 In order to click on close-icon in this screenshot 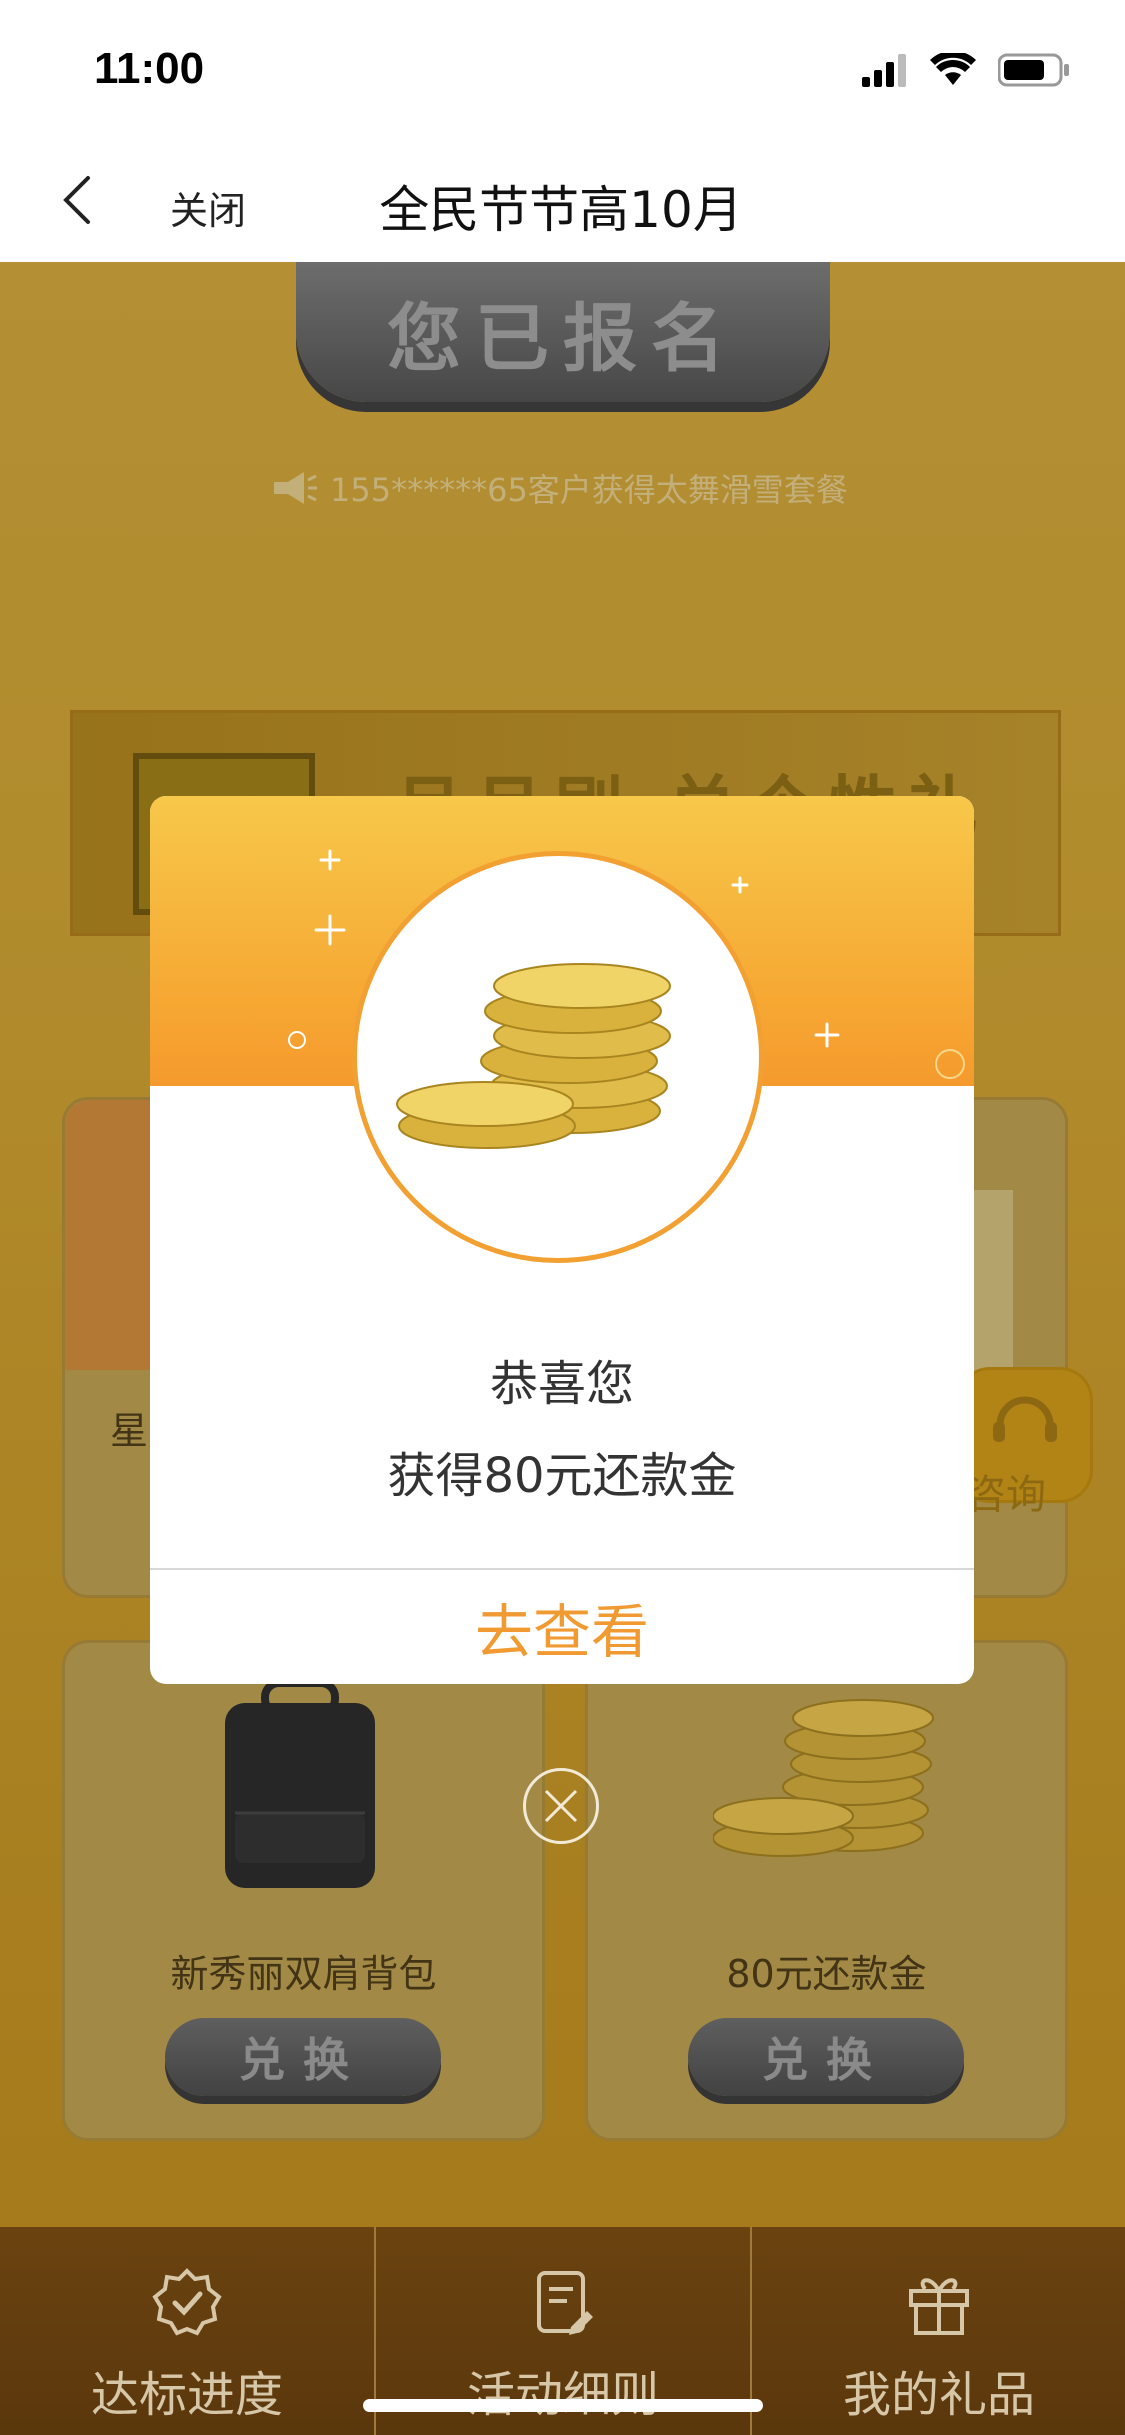, I will do `click(561, 1806)`.